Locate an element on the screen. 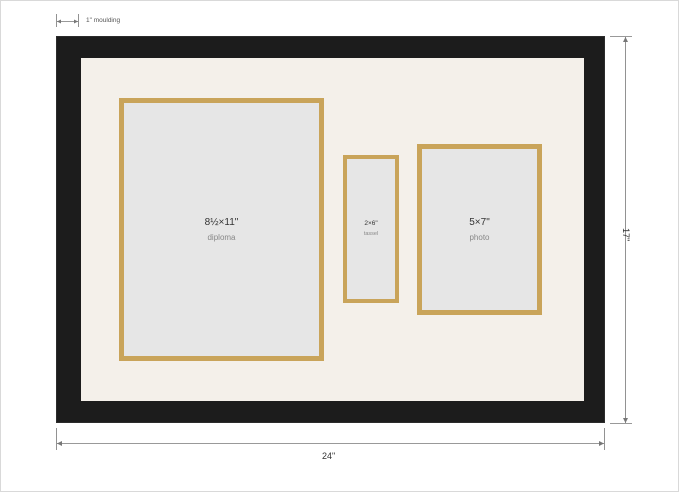  height-arrow-bottom is located at coordinates (625, 420).